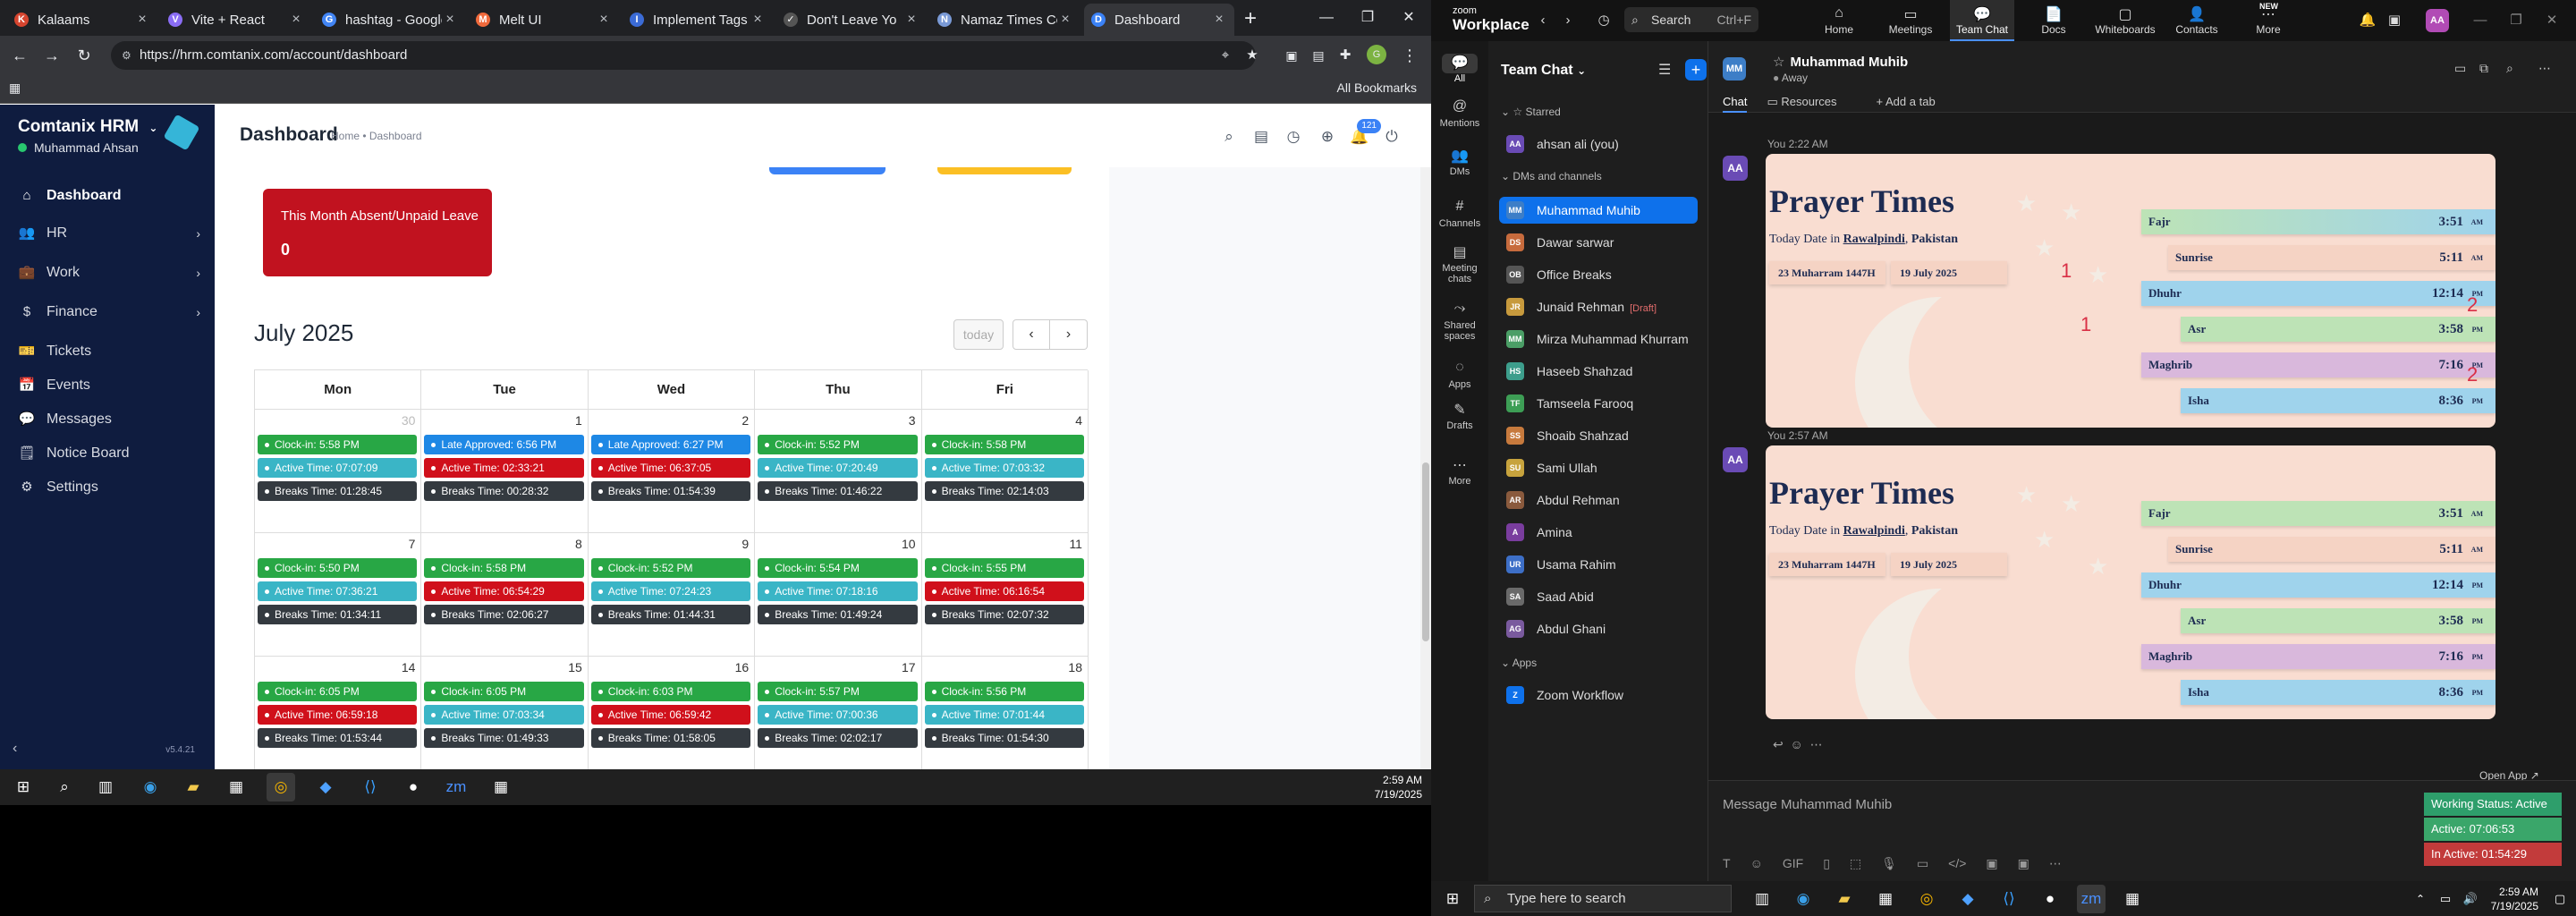 The width and height of the screenshot is (2576, 916). Describe the element at coordinates (838, 614) in the screenshot. I see `calendar-event: Breaks Time: 01:49:24` at that location.